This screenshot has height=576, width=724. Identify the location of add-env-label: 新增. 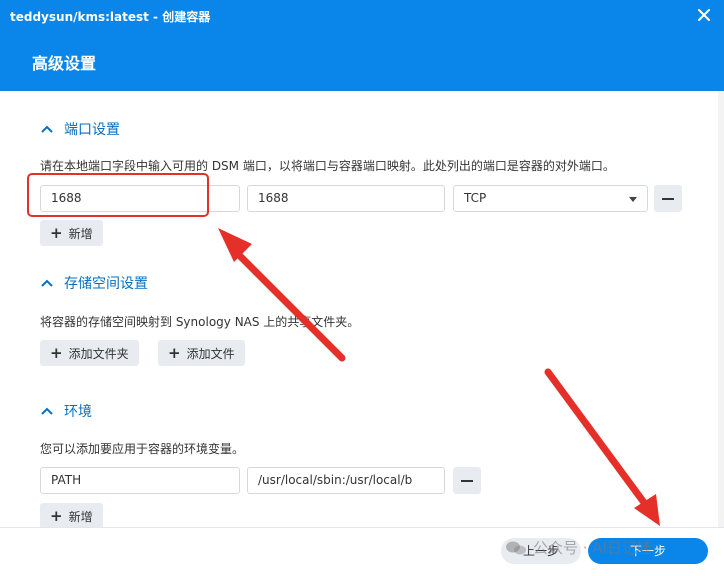
(80, 516).